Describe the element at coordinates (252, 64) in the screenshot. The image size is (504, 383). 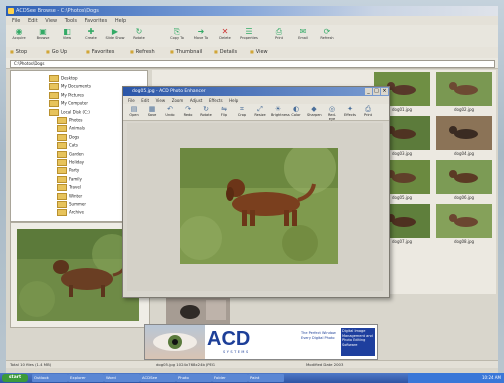
I see `address-input: C:\Photos\Dogs` at that location.